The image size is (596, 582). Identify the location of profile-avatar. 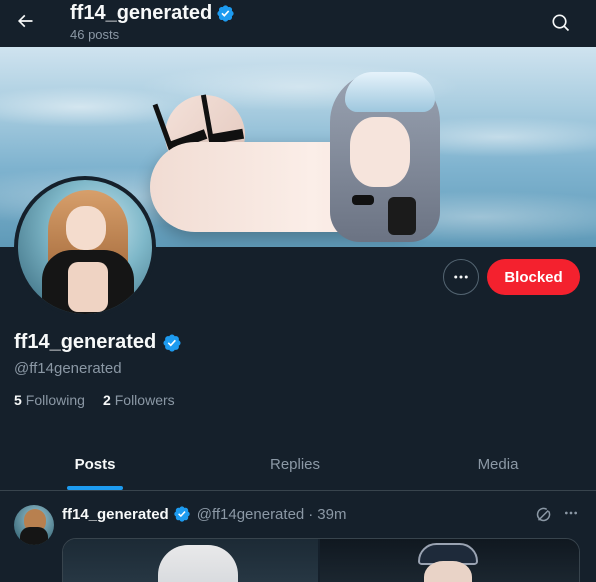
(85, 247).